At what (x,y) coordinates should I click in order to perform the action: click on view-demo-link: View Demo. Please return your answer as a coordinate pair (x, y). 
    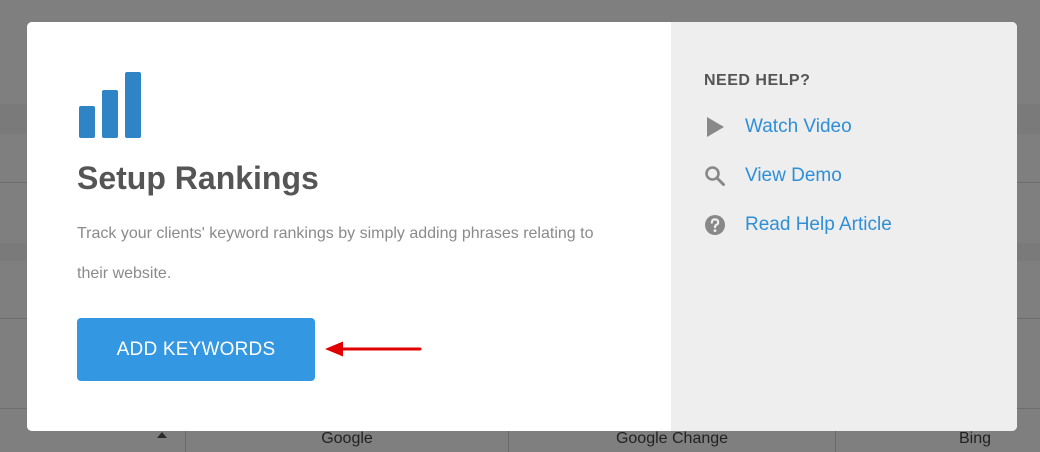
    Looking at the image, I should click on (773, 176).